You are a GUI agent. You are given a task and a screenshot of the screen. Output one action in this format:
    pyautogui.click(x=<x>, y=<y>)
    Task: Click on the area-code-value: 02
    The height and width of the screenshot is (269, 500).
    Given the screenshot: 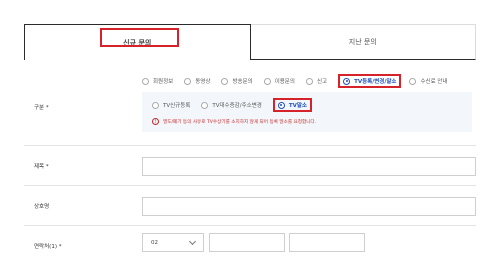 What is the action you would take?
    pyautogui.click(x=154, y=242)
    